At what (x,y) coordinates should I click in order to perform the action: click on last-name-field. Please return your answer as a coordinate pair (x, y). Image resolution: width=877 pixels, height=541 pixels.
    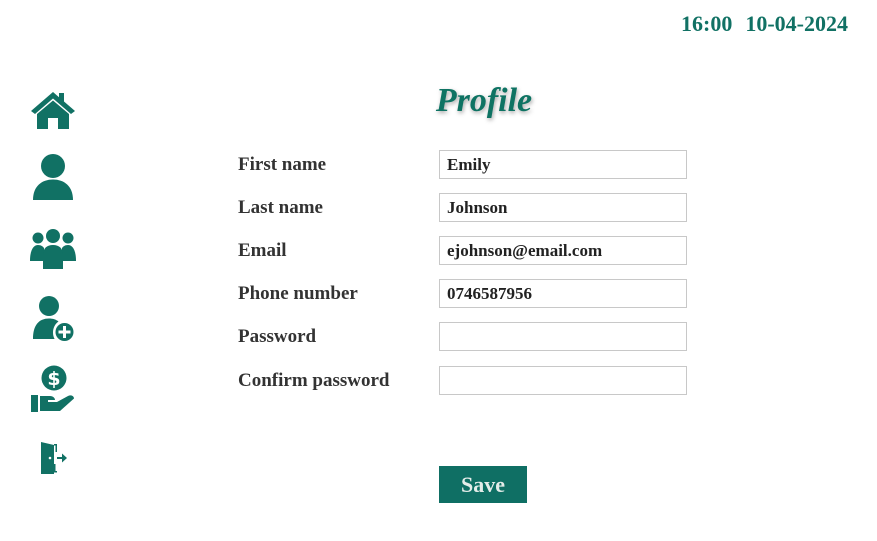
    Looking at the image, I should click on (563, 207).